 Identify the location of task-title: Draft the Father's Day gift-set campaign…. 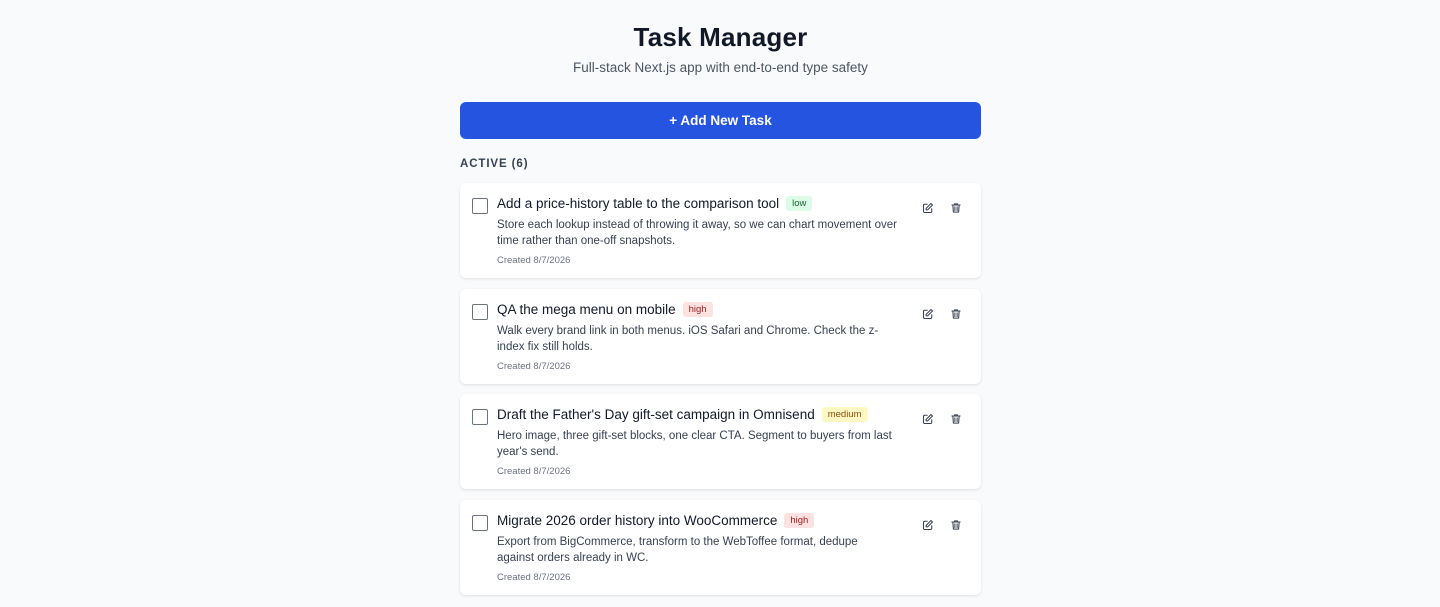
(656, 414).